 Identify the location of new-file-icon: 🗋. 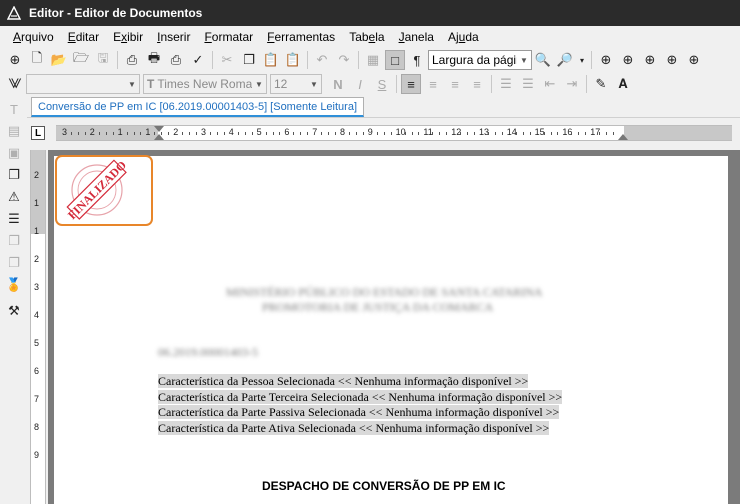
(37, 60).